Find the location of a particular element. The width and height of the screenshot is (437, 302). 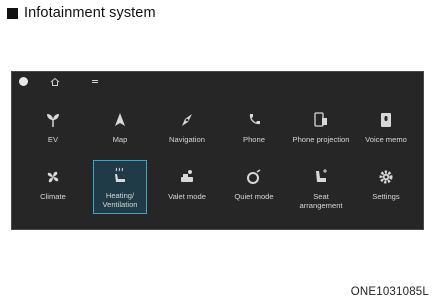

app-seat-arrangement: Seat arrangement is located at coordinates (321, 188).